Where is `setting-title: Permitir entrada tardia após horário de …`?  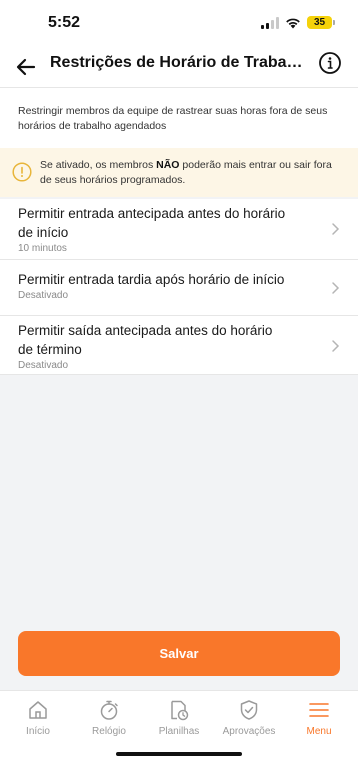 setting-title: Permitir entrada tardia após horário de … is located at coordinates (151, 279).